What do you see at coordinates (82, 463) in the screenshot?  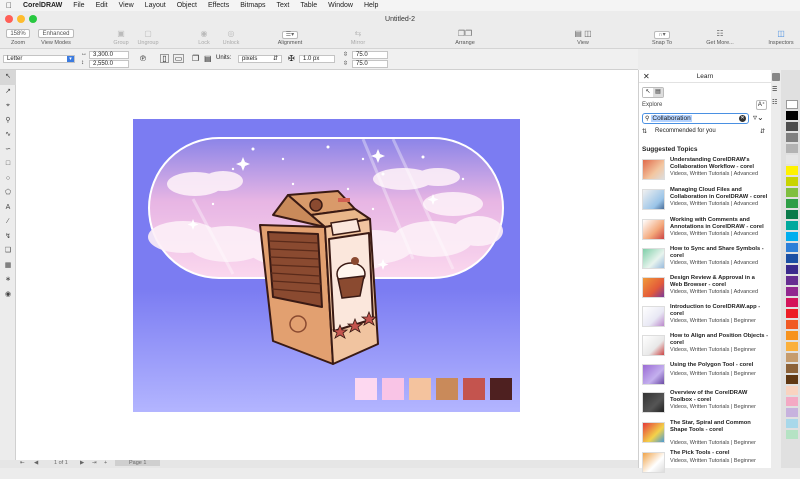 I see `next-page-icon: ▶` at bounding box center [82, 463].